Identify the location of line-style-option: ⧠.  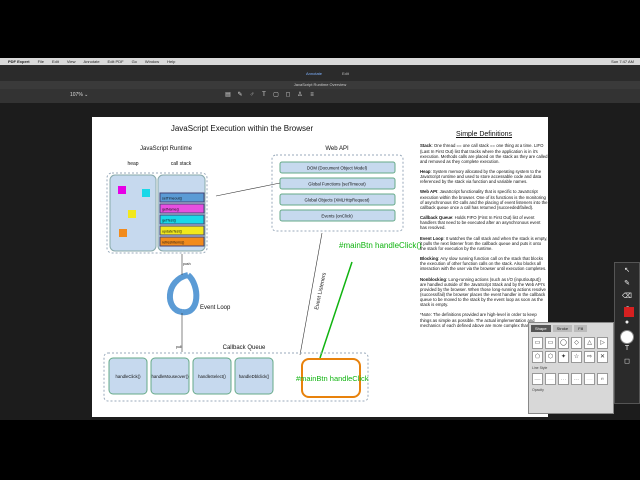
(602, 379).